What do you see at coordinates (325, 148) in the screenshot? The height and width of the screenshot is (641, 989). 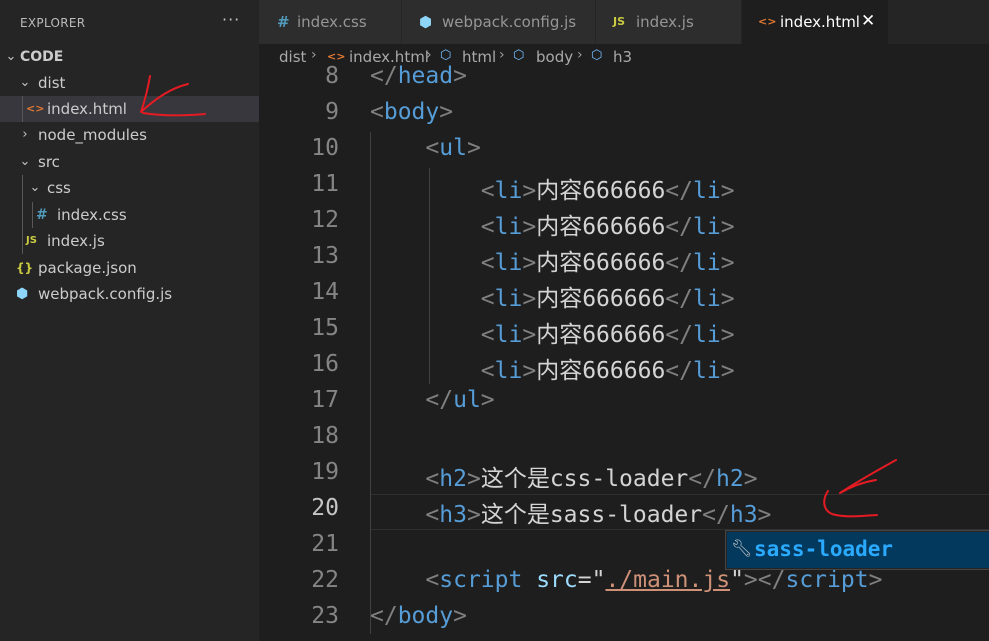 I see `line-number: 10` at bounding box center [325, 148].